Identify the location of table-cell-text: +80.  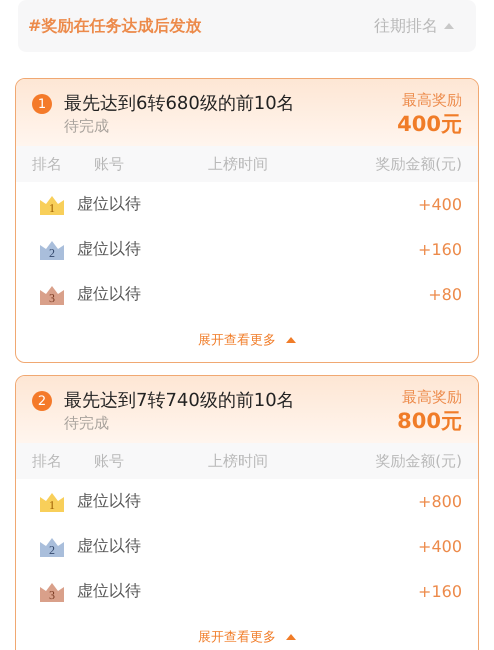
(444, 294).